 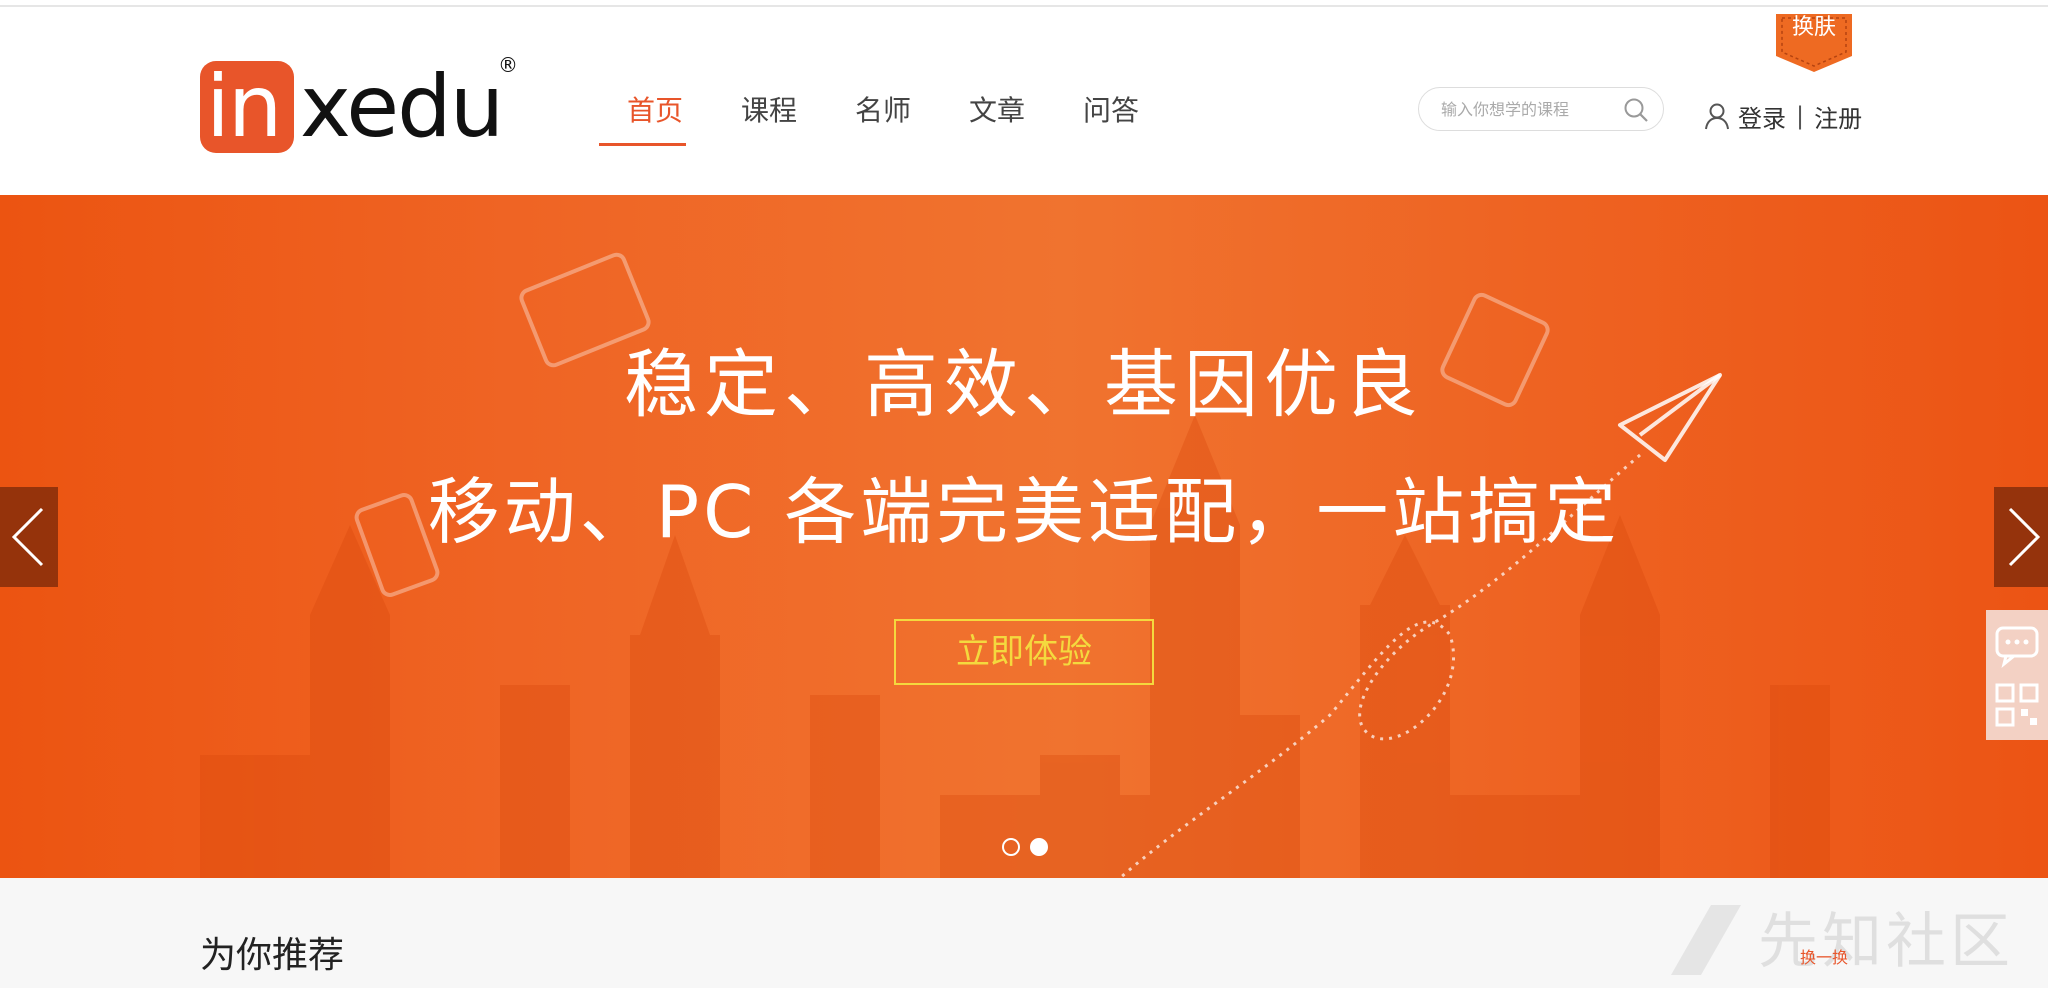 I want to click on site-logo: in xedu ®, so click(x=360, y=105).